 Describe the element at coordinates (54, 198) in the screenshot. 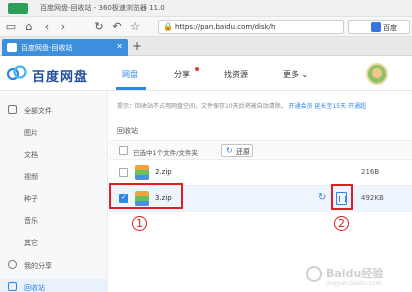

I see `sidebar-item-torrents: 种子` at that location.